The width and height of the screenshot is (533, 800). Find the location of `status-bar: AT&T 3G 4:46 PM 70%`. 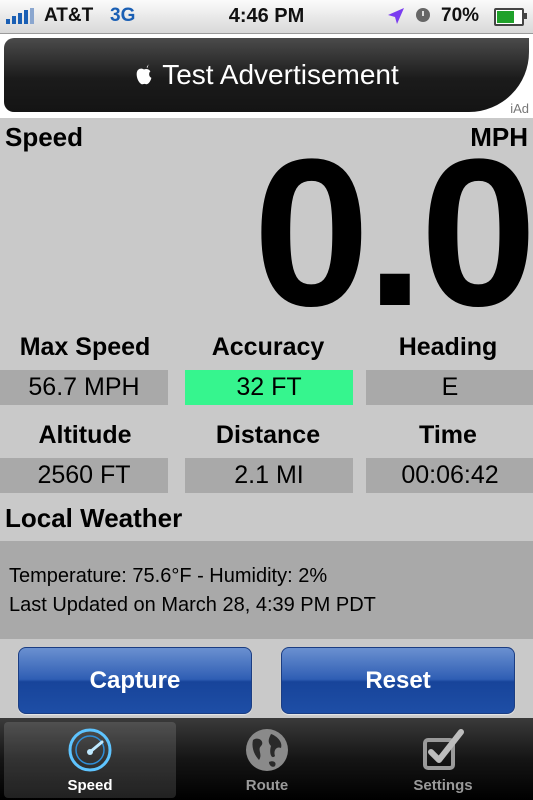

status-bar: AT&T 3G 4:46 PM 70% is located at coordinates (266, 17).